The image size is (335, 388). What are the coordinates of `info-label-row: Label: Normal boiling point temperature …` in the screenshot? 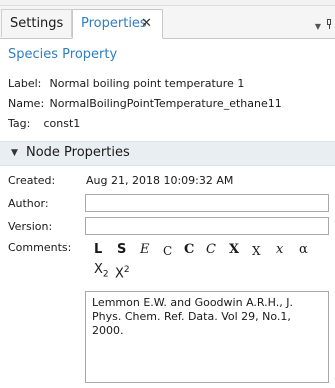 It's located at (126, 83).